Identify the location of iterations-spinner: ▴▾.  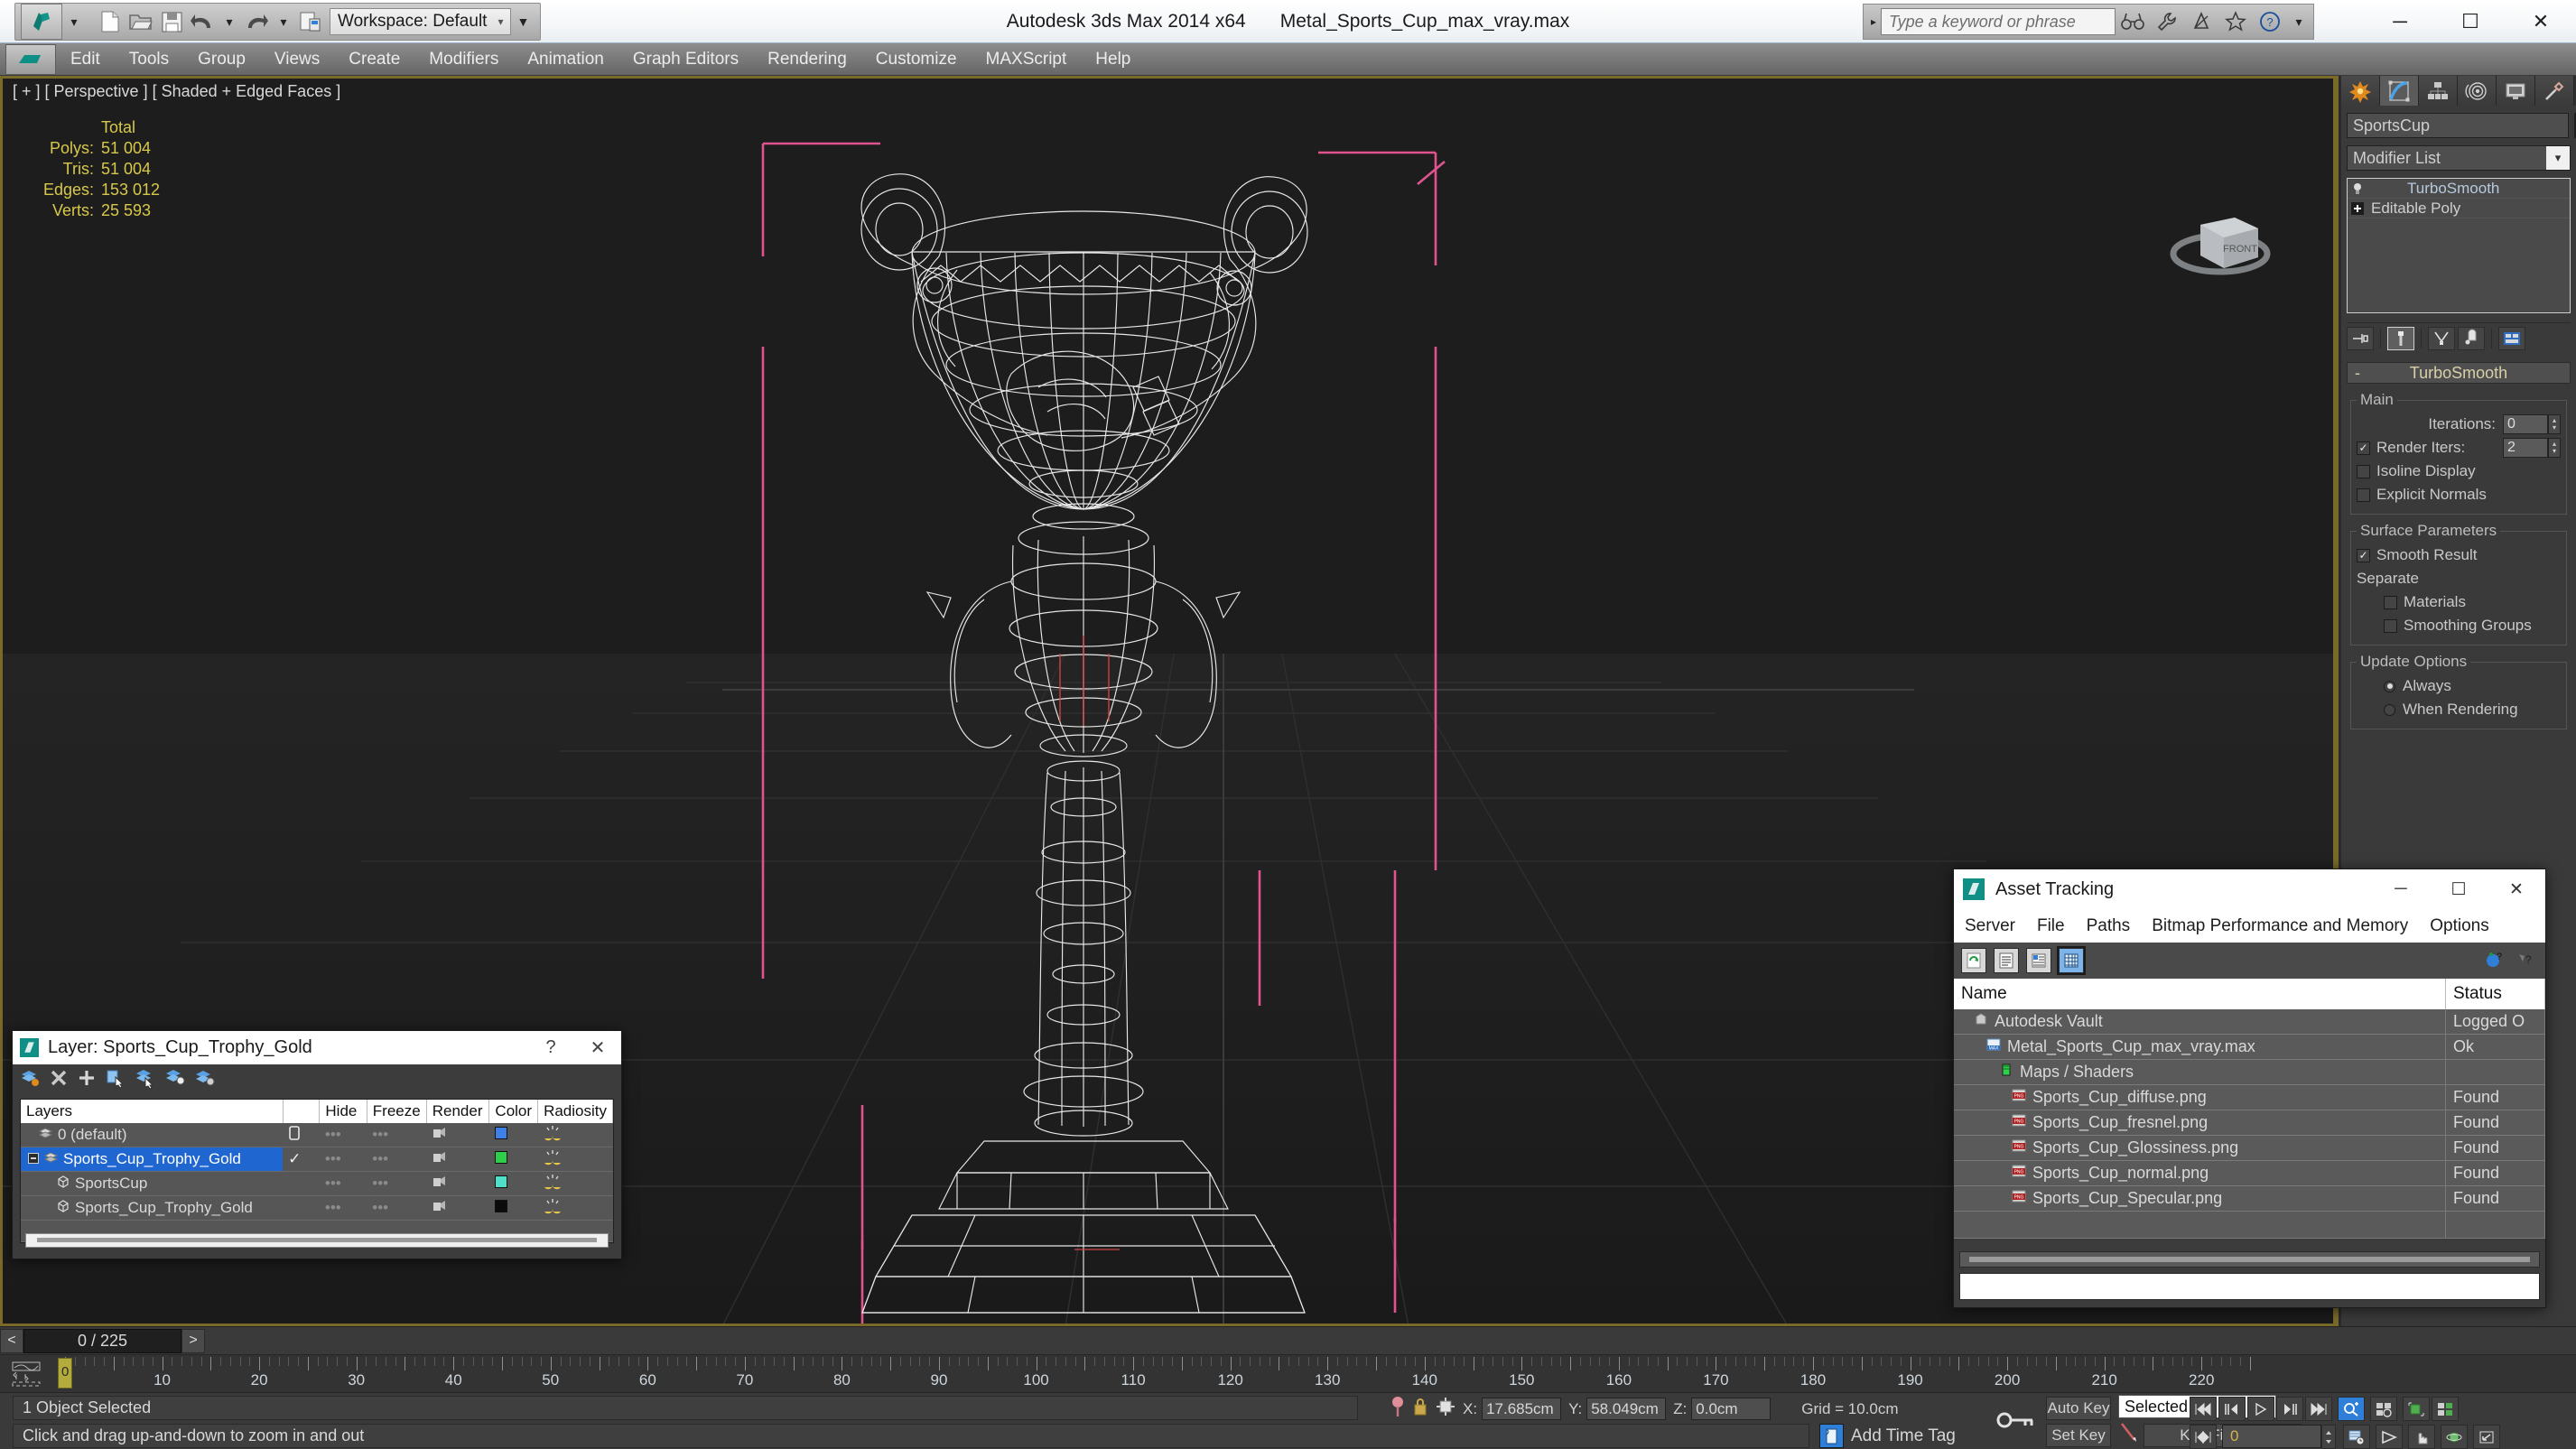
(2532, 424).